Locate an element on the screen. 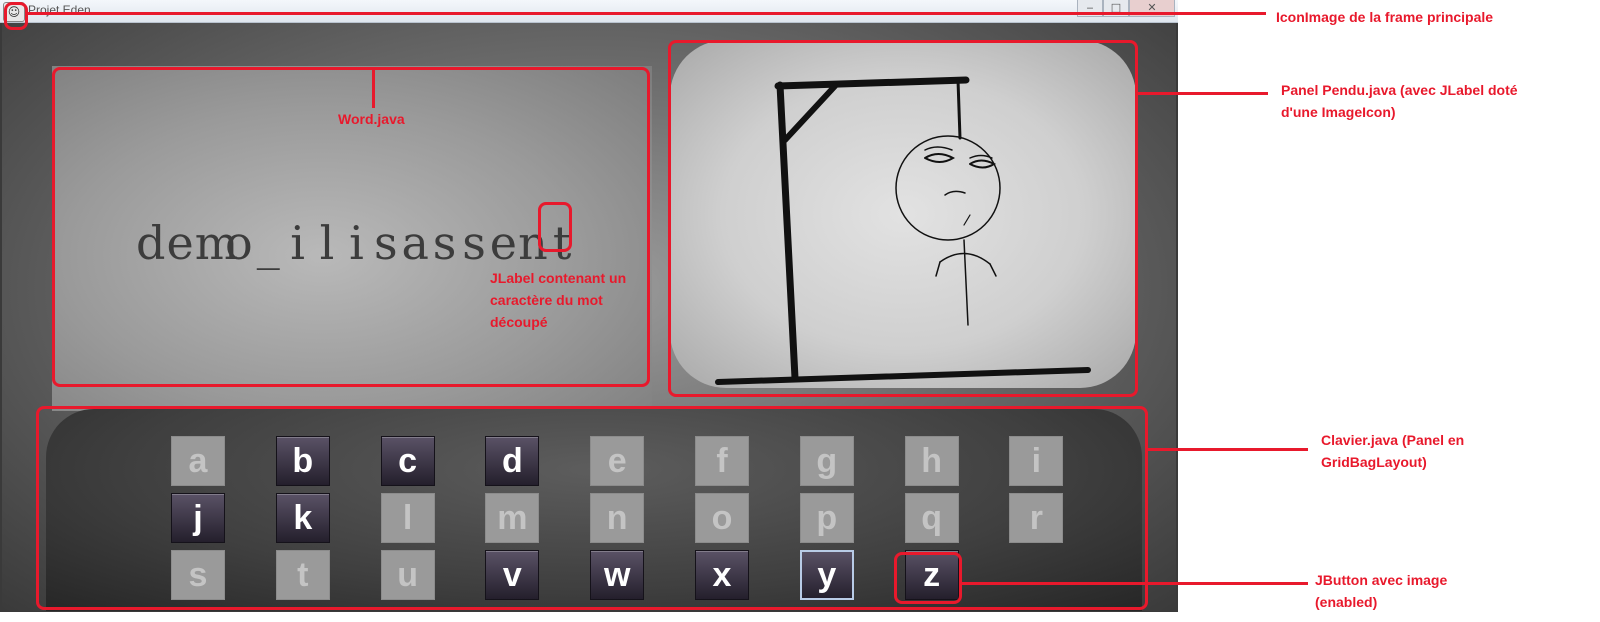  annotation-box-icon is located at coordinates (16, 16).